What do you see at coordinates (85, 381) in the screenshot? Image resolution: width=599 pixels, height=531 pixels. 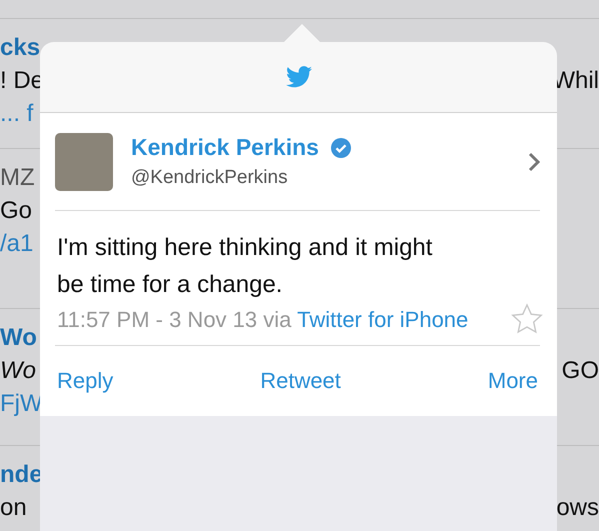 I see `tweet-action-button: Reply` at bounding box center [85, 381].